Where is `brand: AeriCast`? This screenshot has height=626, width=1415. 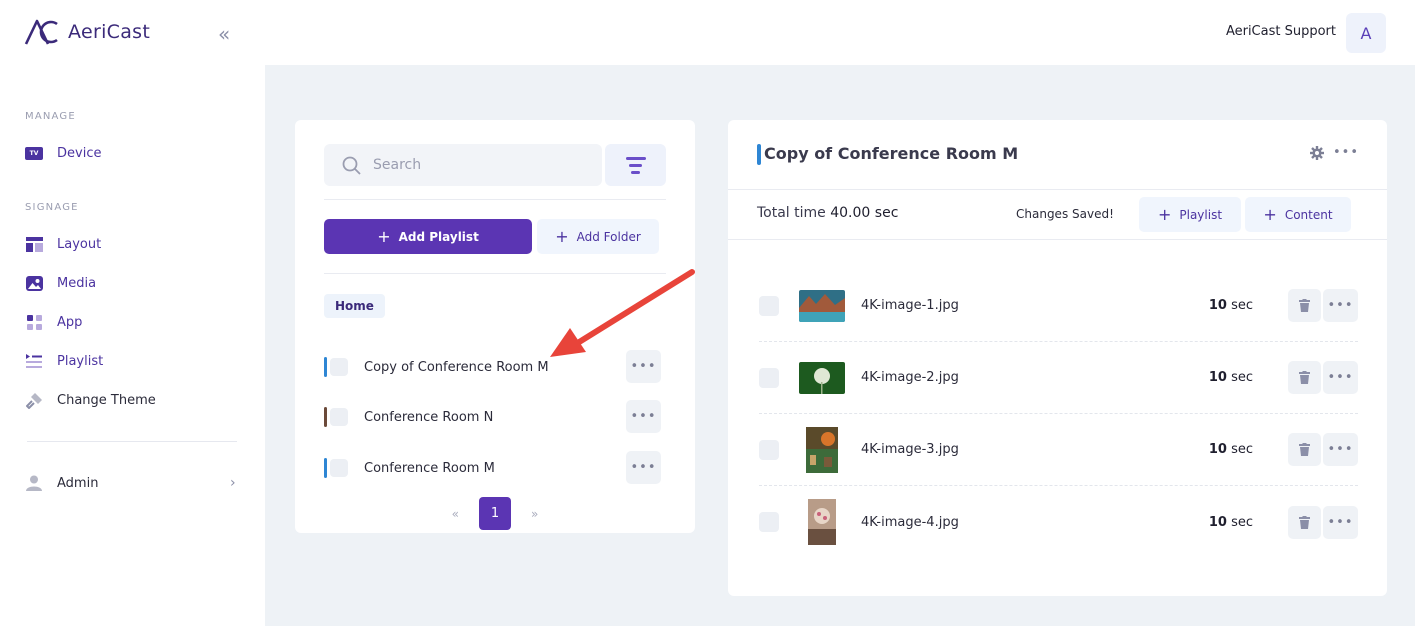 brand: AeriCast is located at coordinates (87, 32).